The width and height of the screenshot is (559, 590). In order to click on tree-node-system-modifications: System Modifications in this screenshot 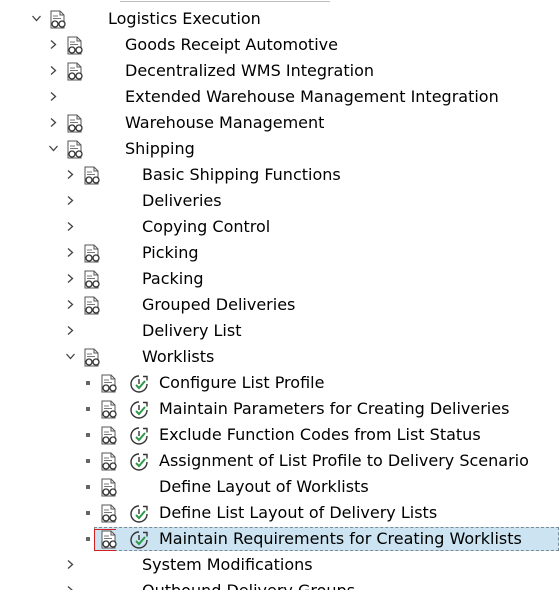, I will do `click(279, 566)`.